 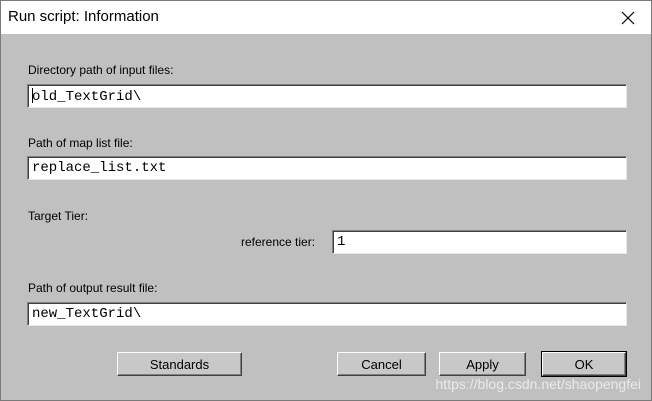 What do you see at coordinates (99, 168) in the screenshot?
I see `map-list-value: replace_list.txt` at bounding box center [99, 168].